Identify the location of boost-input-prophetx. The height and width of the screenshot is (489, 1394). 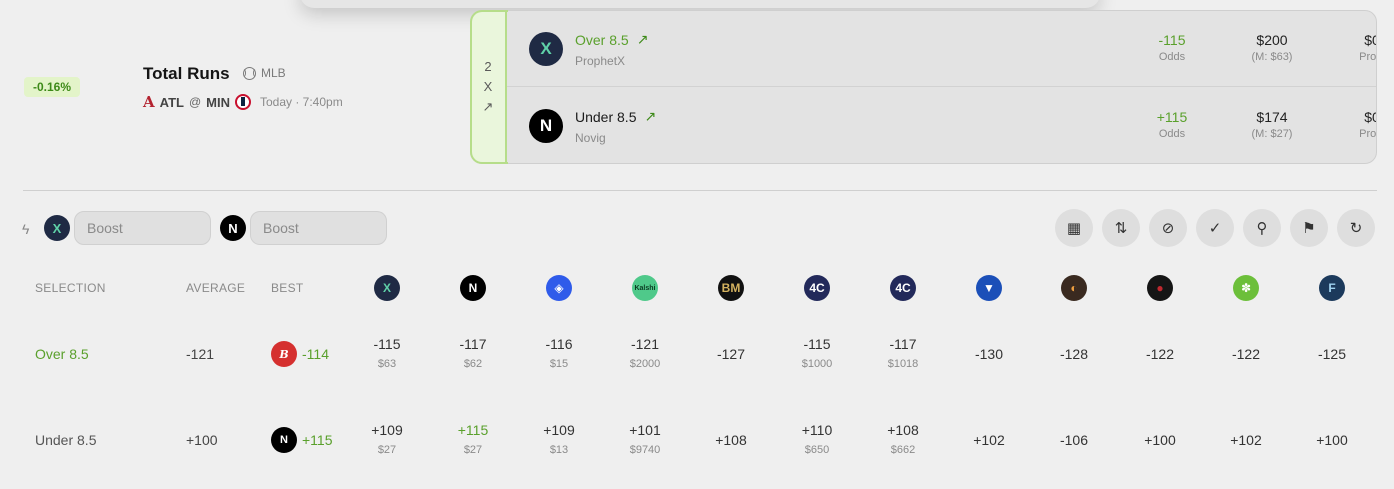
(142, 228).